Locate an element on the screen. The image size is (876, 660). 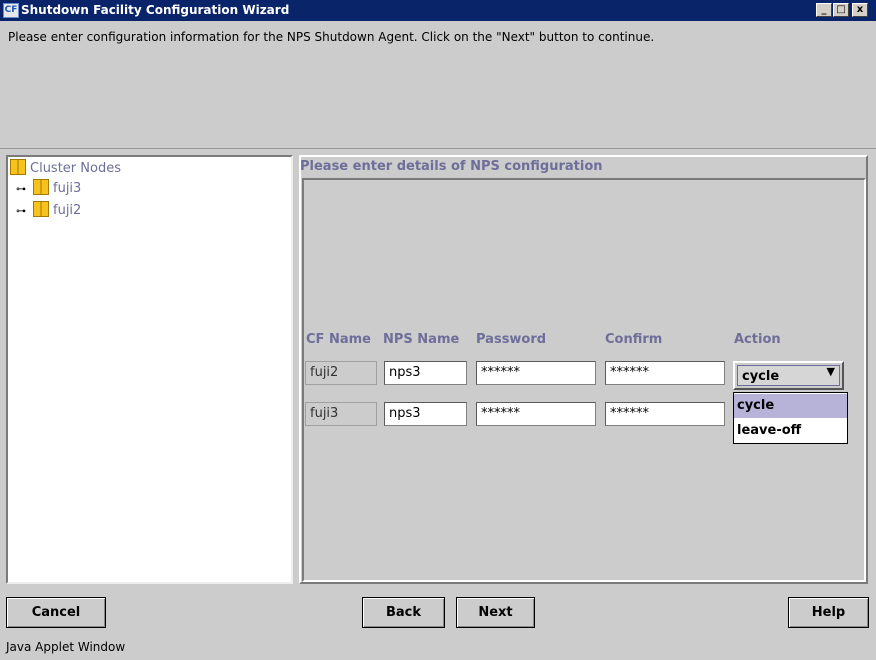
close-button: x is located at coordinates (860, 10).